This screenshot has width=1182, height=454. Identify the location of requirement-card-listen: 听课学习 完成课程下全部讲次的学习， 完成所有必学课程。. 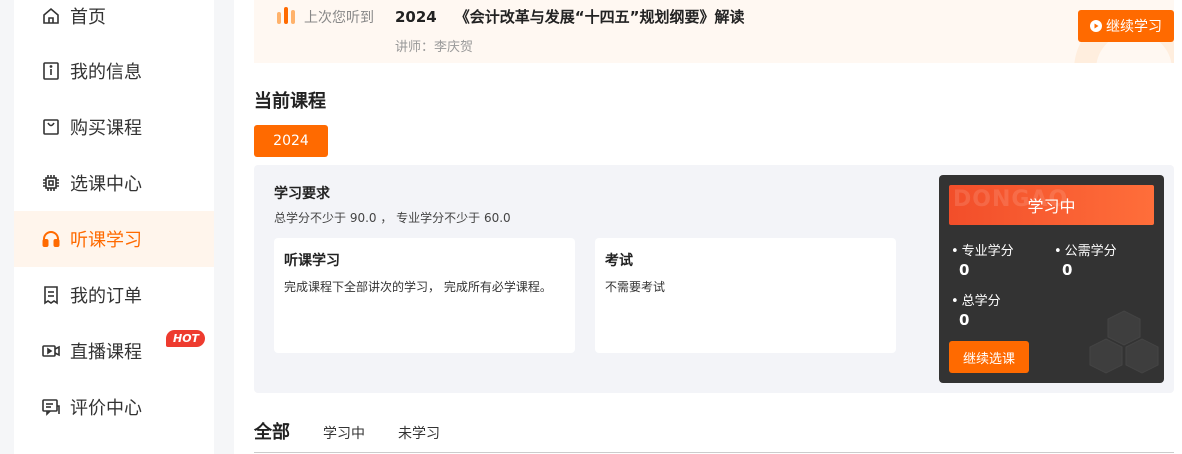
(424, 295).